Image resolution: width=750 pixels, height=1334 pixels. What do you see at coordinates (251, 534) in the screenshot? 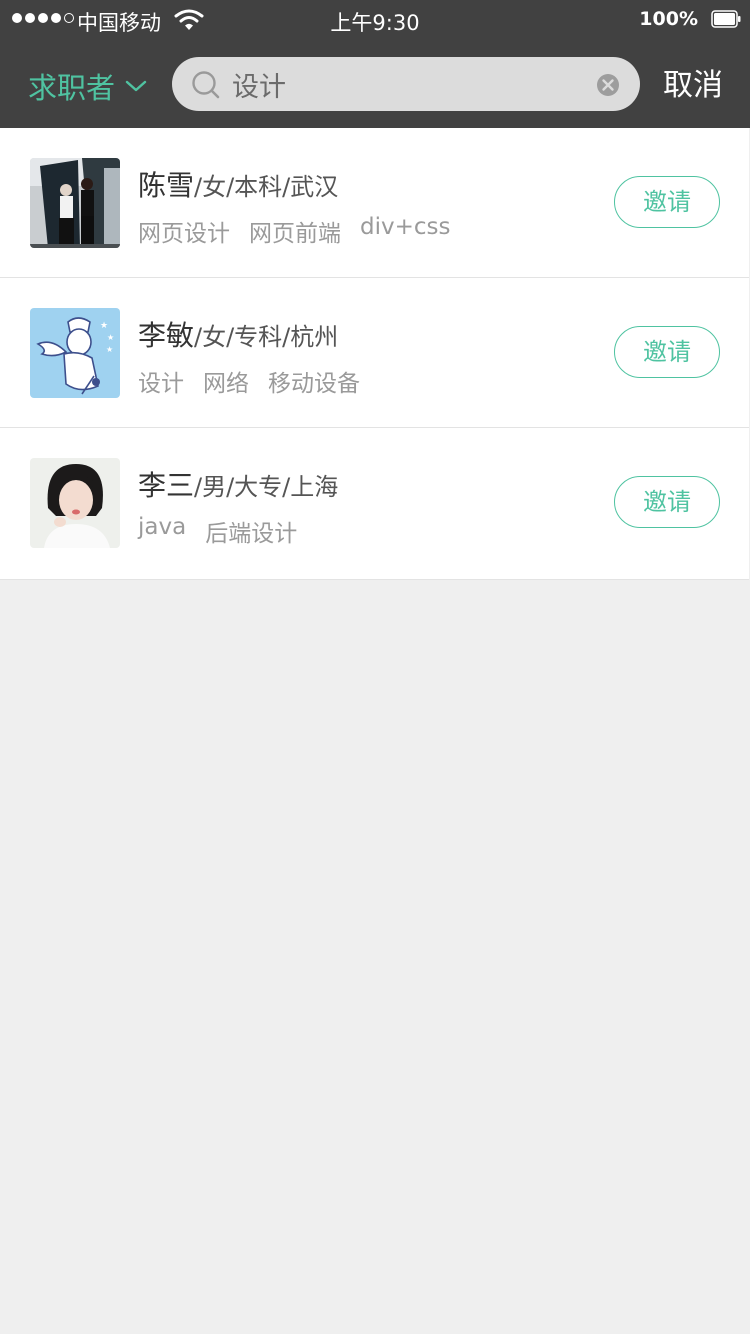
I see `skill-tag: 后端设计` at bounding box center [251, 534].